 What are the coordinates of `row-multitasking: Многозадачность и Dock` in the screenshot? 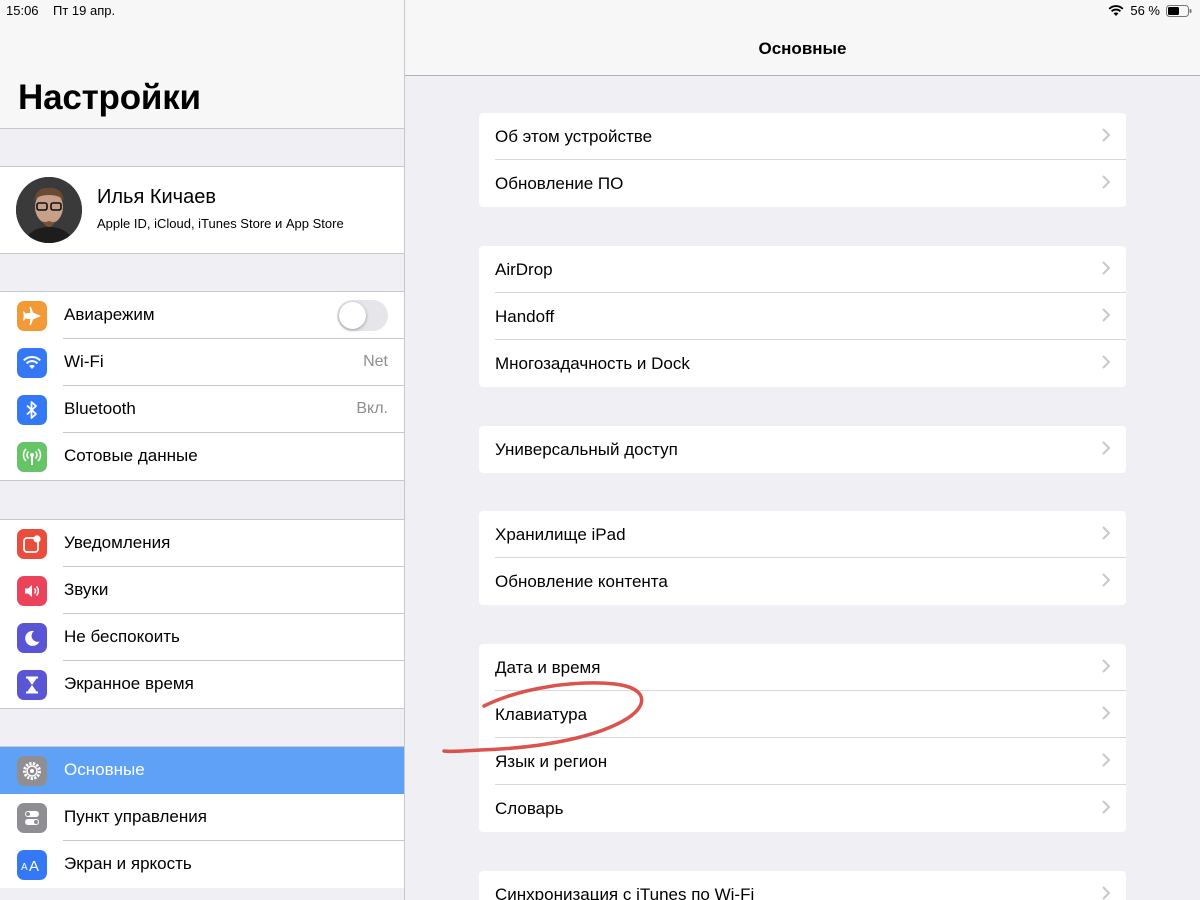 It's located at (802, 363).